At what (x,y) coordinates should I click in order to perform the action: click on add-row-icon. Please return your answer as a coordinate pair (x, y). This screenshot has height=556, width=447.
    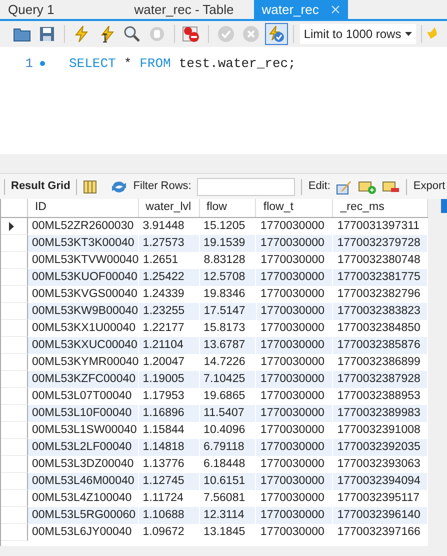
    Looking at the image, I should click on (367, 187).